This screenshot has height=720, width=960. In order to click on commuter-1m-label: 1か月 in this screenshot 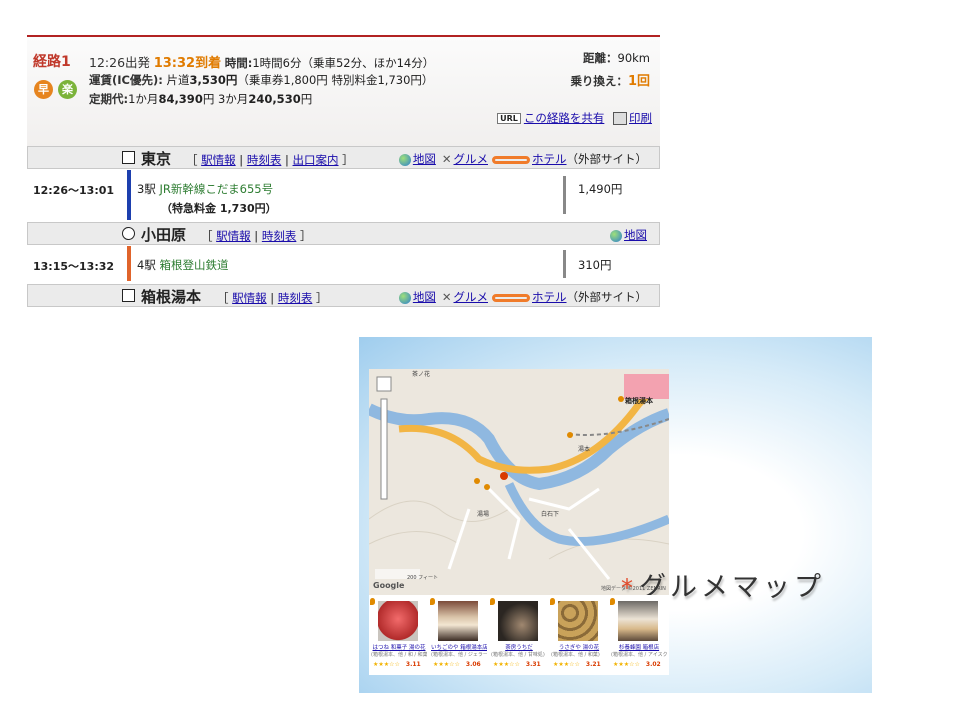, I will do `click(143, 99)`.